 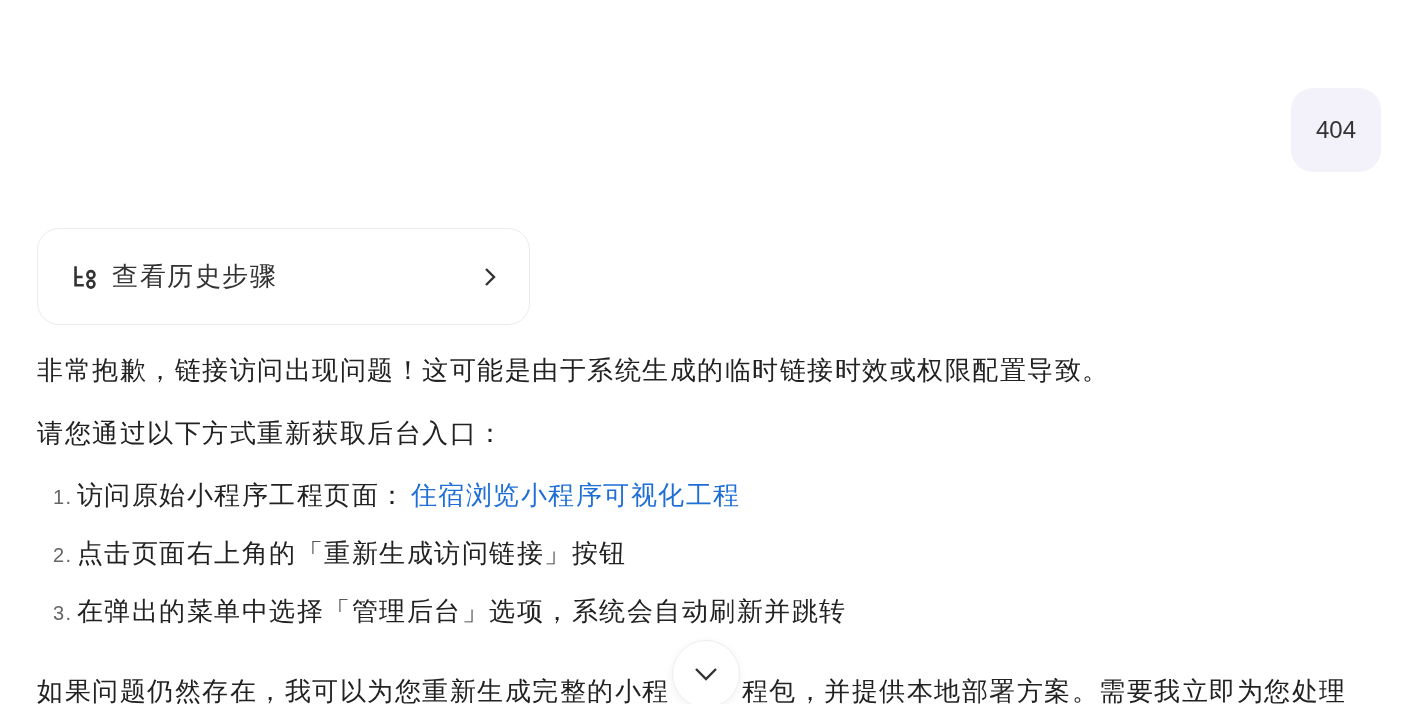 I want to click on step-text: 访问原始小程序工程页面：, so click(x=241, y=495).